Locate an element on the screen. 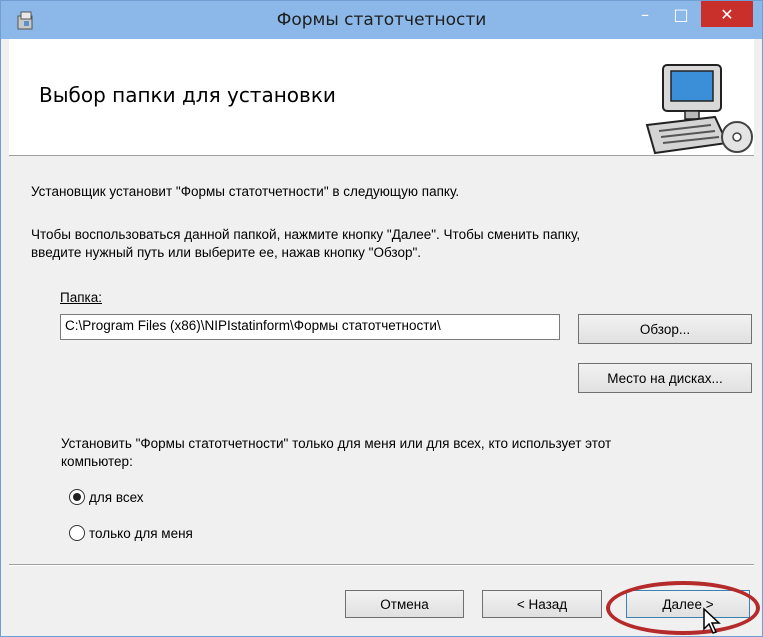 This screenshot has height=637, width=763. footer-separator is located at coordinates (381, 565).